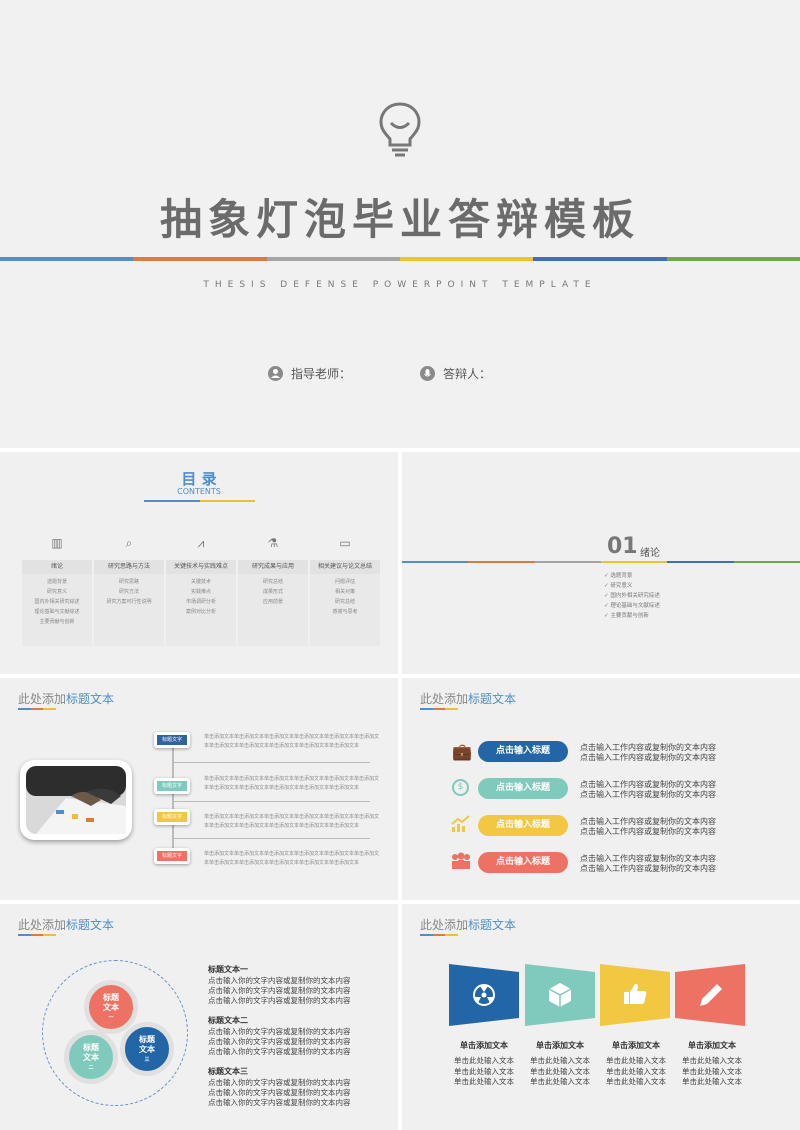  I want to click on chapter-item: ✓ 研究意义, so click(618, 586).